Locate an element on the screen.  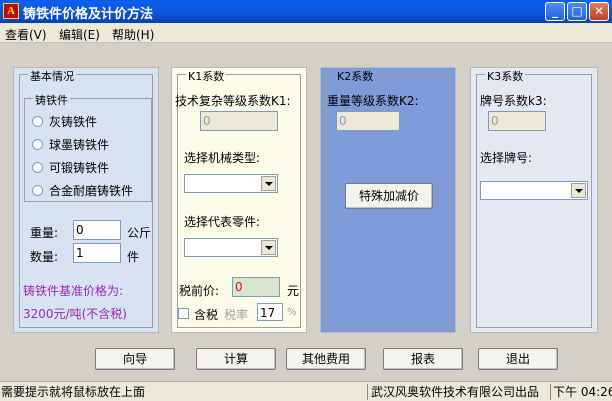
k3-coef-label: 牌号系数k3: is located at coordinates (513, 101).